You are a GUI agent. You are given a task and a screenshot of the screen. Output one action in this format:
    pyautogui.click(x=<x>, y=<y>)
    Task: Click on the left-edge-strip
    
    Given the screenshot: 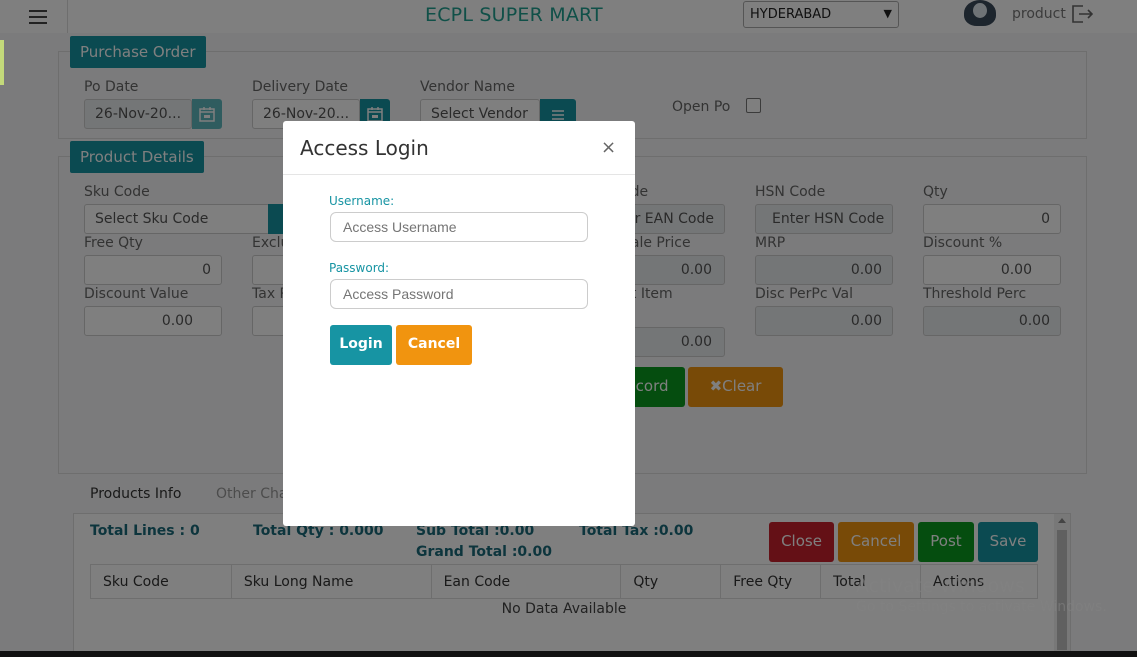 What is the action you would take?
    pyautogui.click(x=2, y=62)
    